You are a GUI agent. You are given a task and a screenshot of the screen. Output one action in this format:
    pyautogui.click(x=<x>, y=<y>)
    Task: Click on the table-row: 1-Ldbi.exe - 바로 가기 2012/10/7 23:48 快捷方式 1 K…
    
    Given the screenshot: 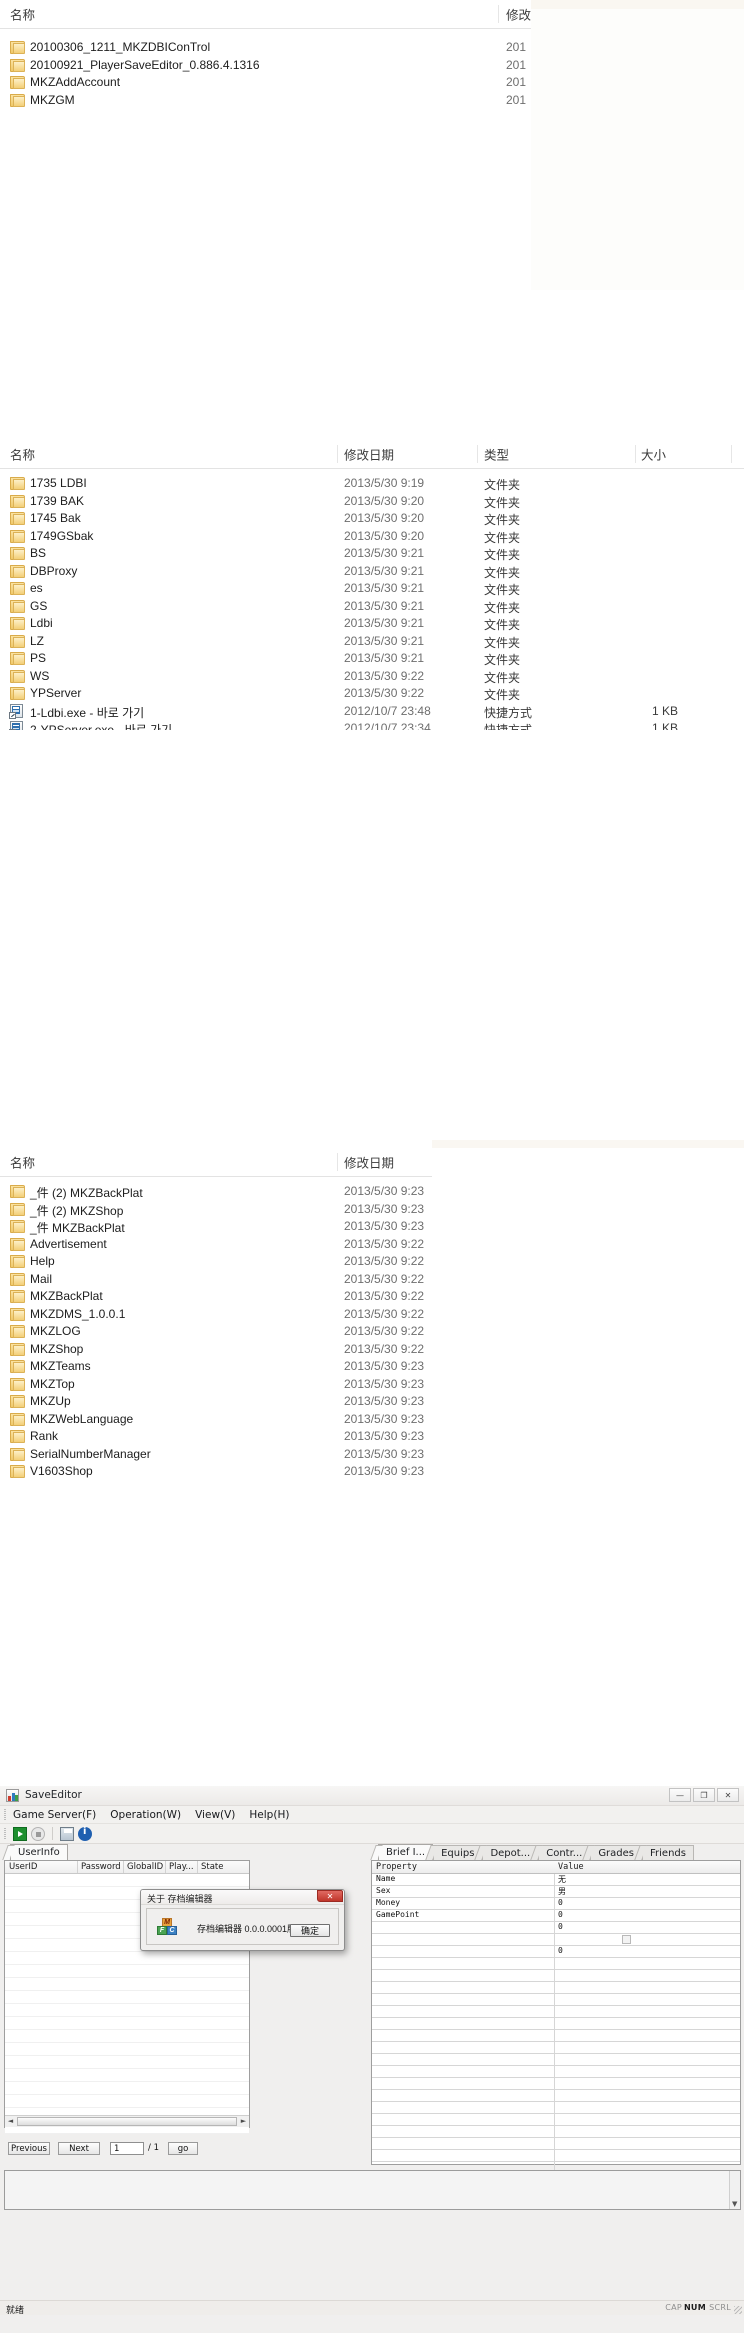 What is the action you would take?
    pyautogui.click(x=372, y=712)
    